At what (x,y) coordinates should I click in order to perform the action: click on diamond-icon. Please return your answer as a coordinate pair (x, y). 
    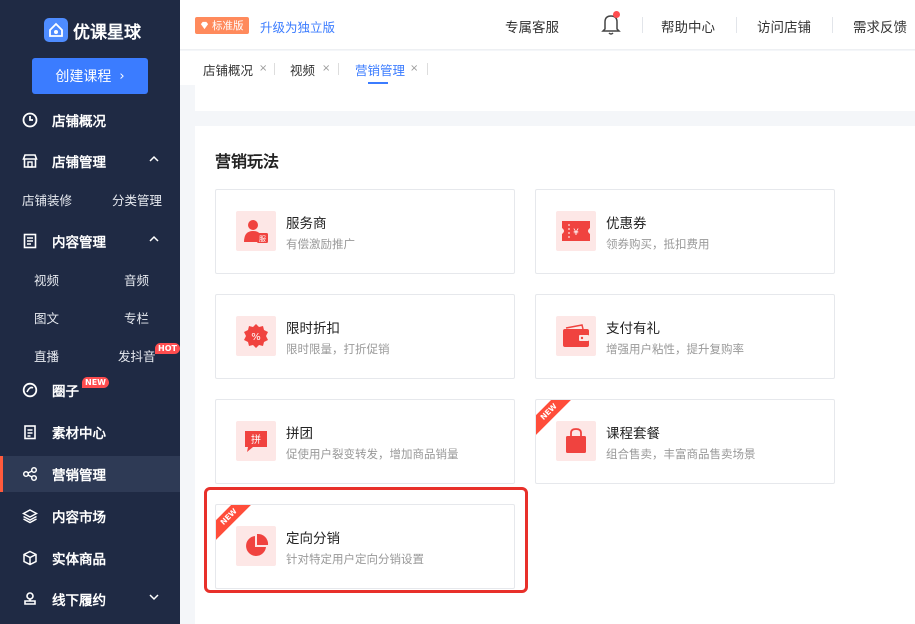
    Looking at the image, I should click on (204, 25).